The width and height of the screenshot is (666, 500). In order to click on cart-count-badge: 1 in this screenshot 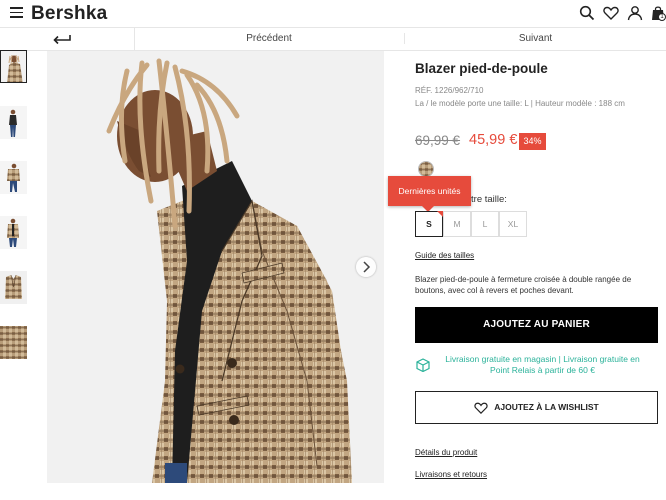, I will do `click(662, 17)`.